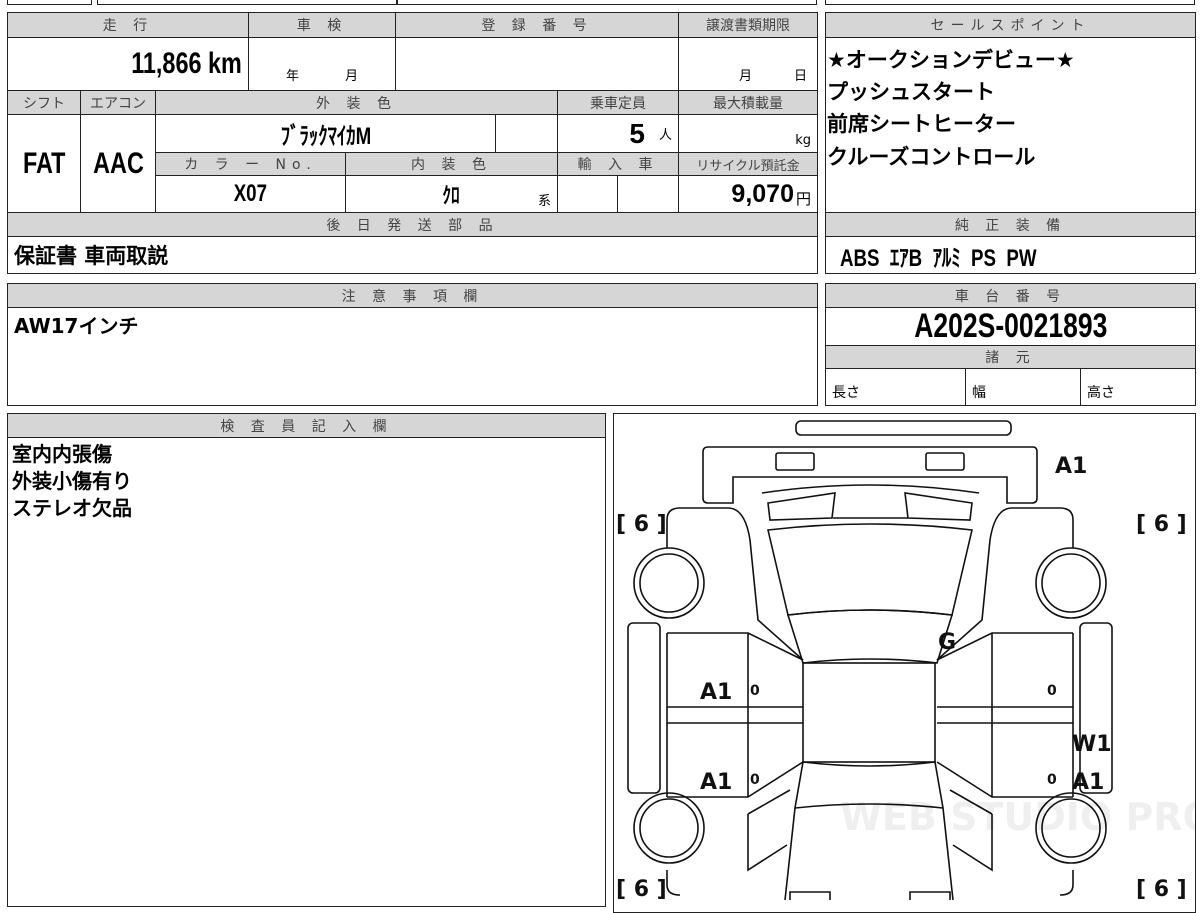  I want to click on notes-label: 注 意 事 項 欄, so click(412, 295).